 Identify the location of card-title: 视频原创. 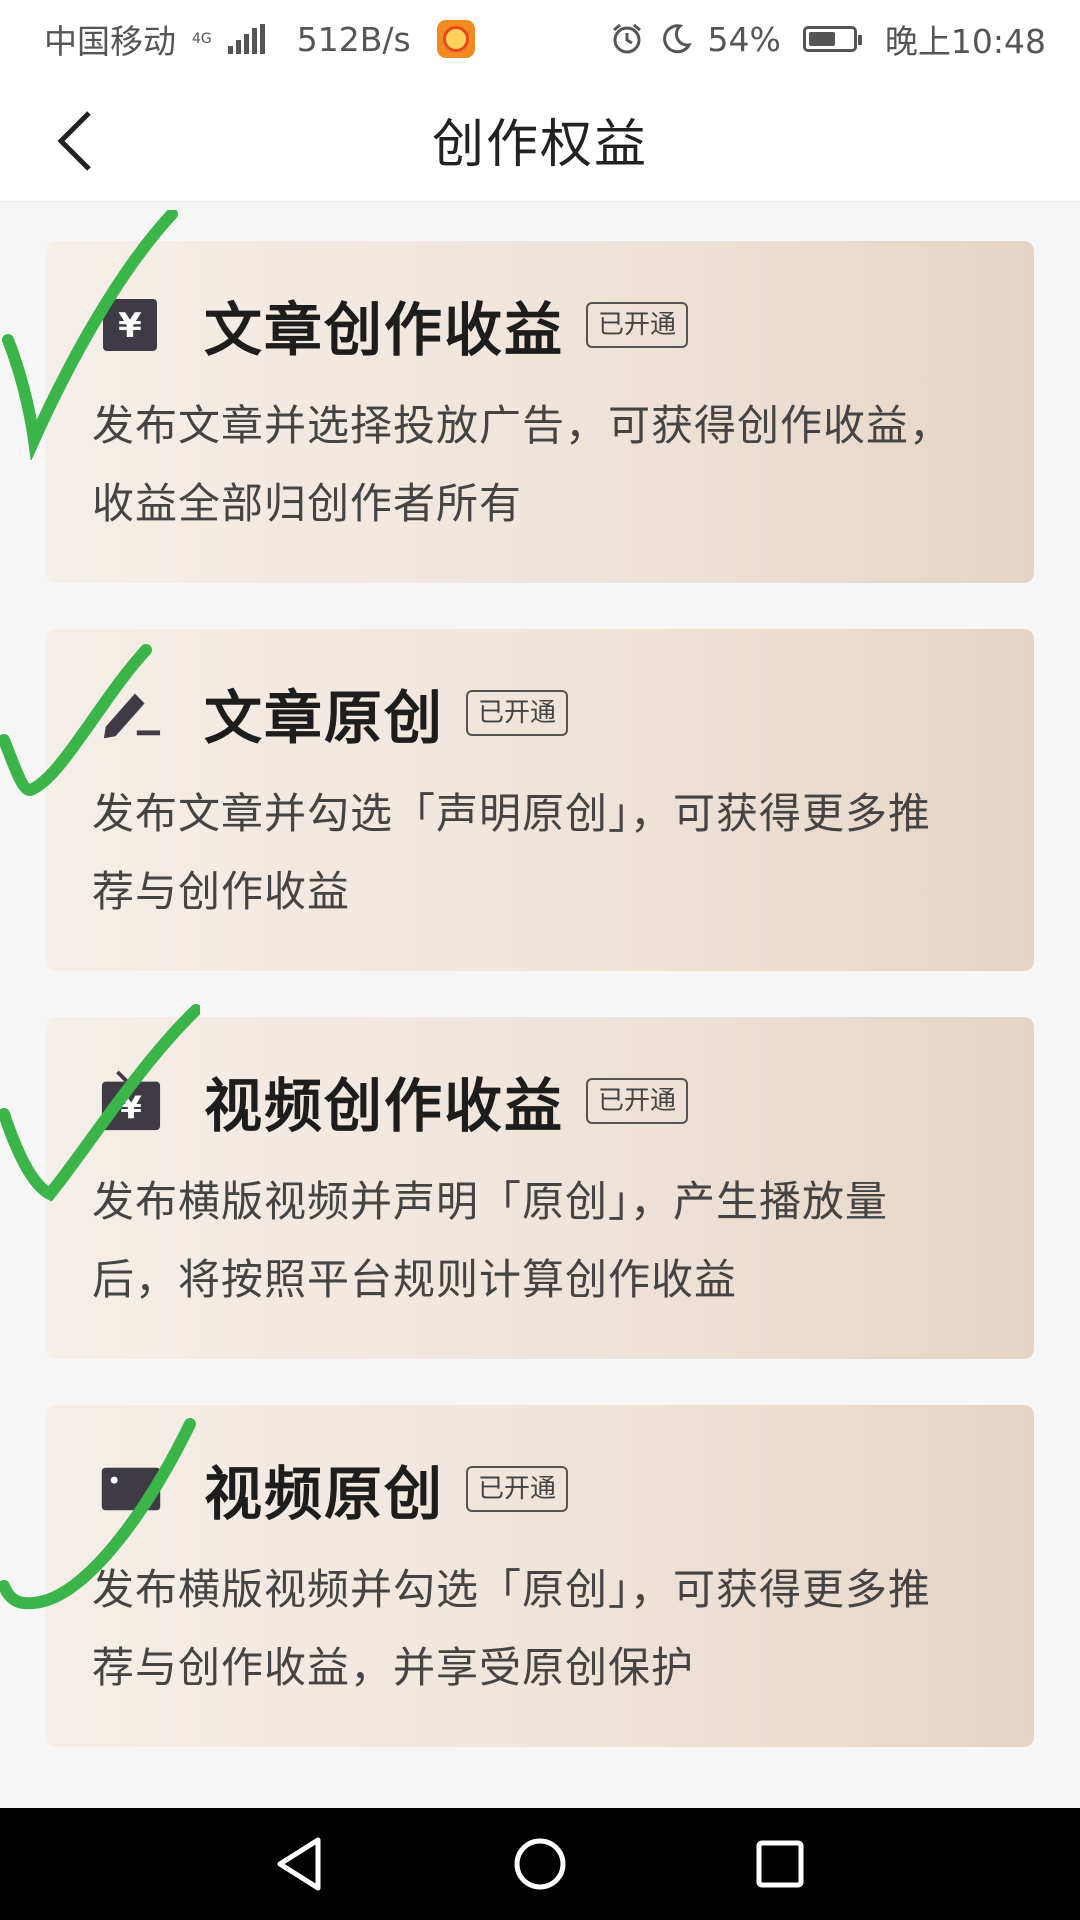
(324, 1494).